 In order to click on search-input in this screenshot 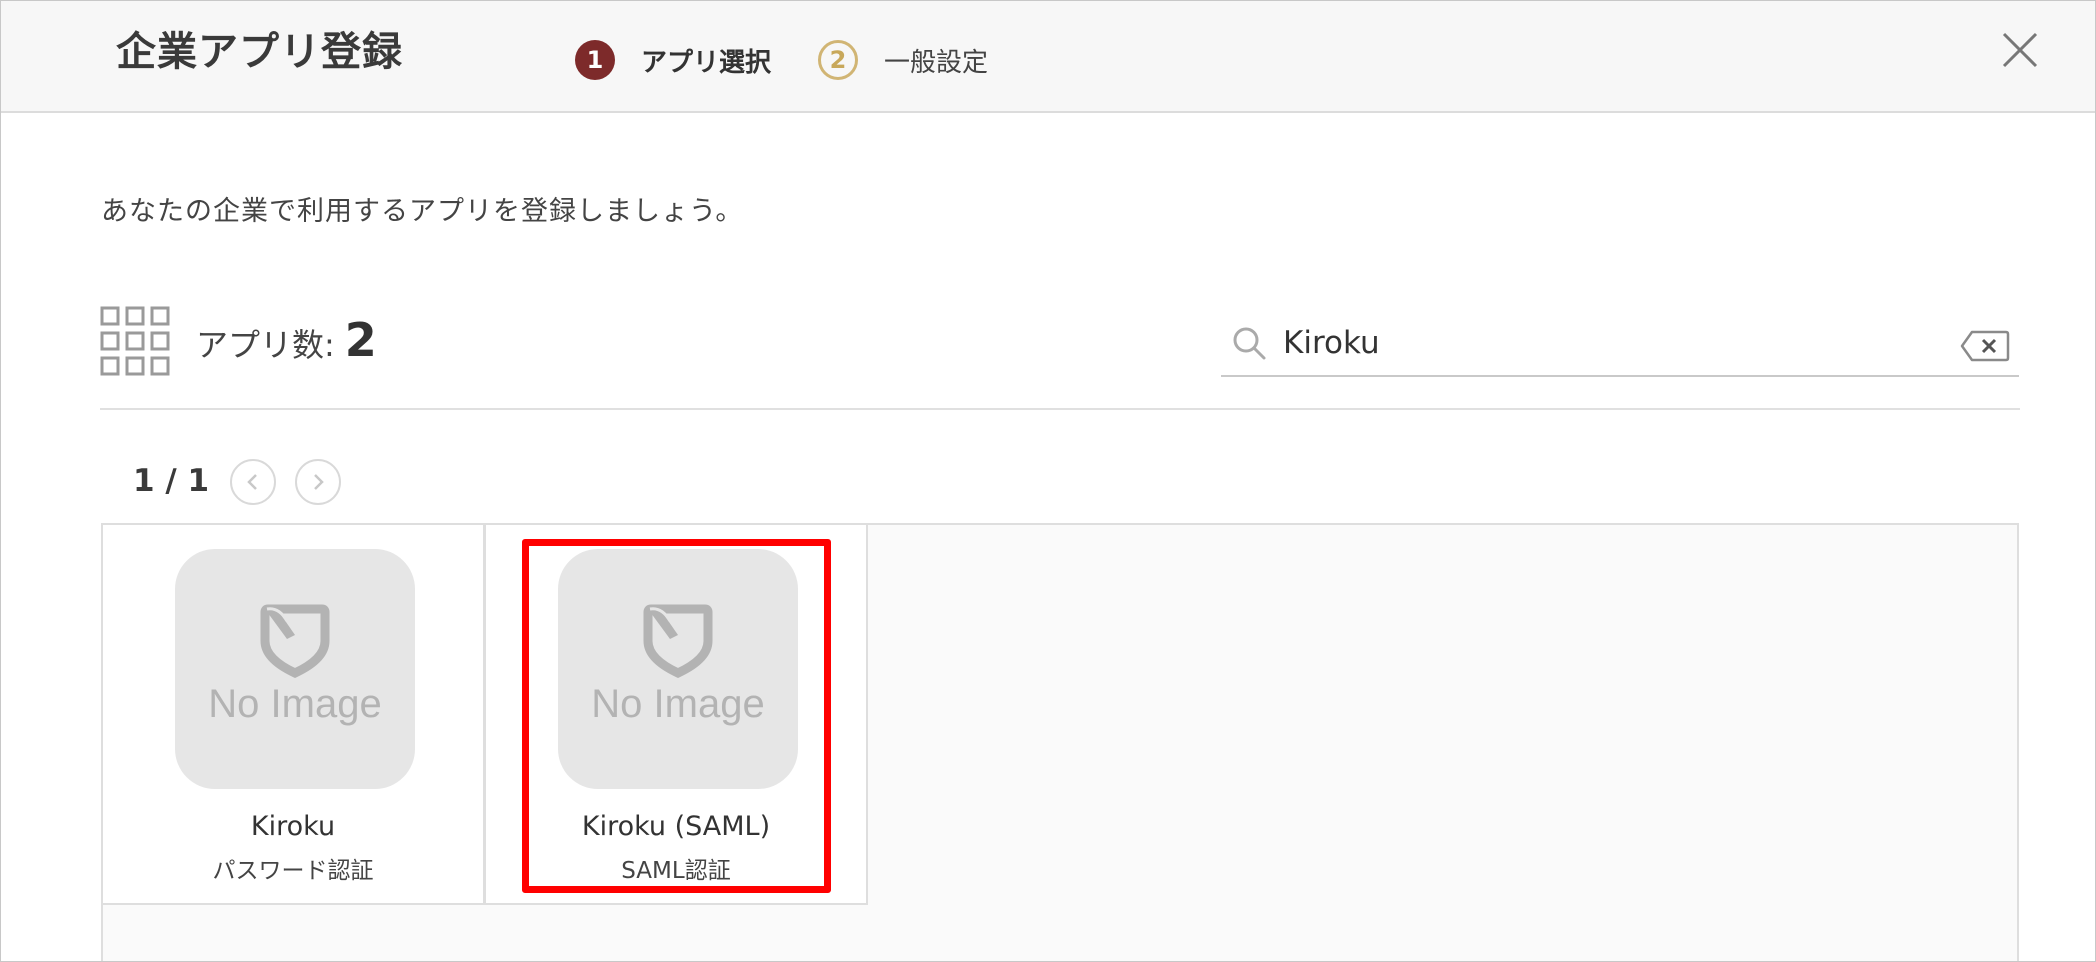, I will do `click(1603, 343)`.